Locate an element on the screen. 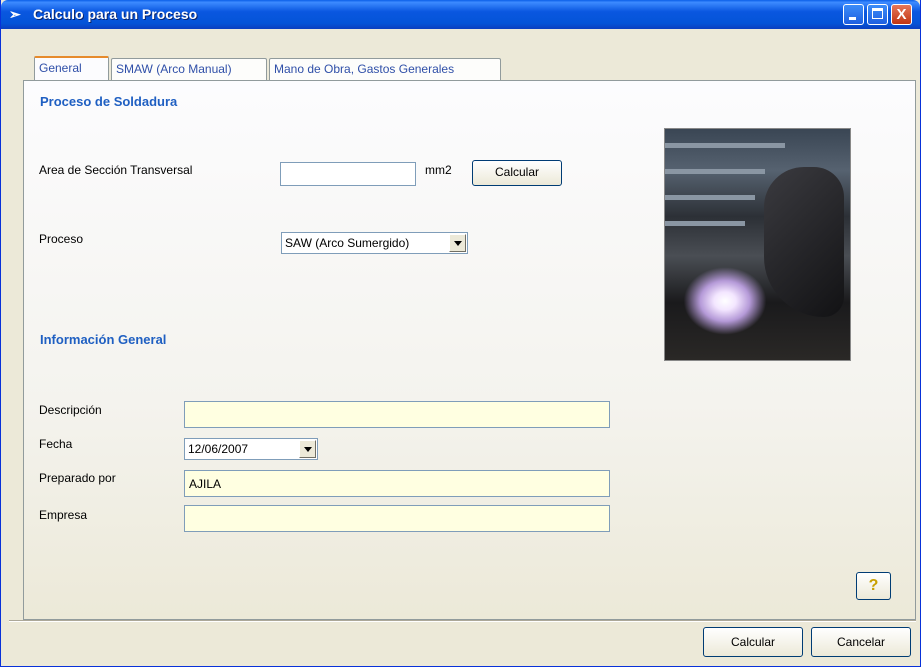 The width and height of the screenshot is (921, 668). minimize-button is located at coordinates (853, 14).